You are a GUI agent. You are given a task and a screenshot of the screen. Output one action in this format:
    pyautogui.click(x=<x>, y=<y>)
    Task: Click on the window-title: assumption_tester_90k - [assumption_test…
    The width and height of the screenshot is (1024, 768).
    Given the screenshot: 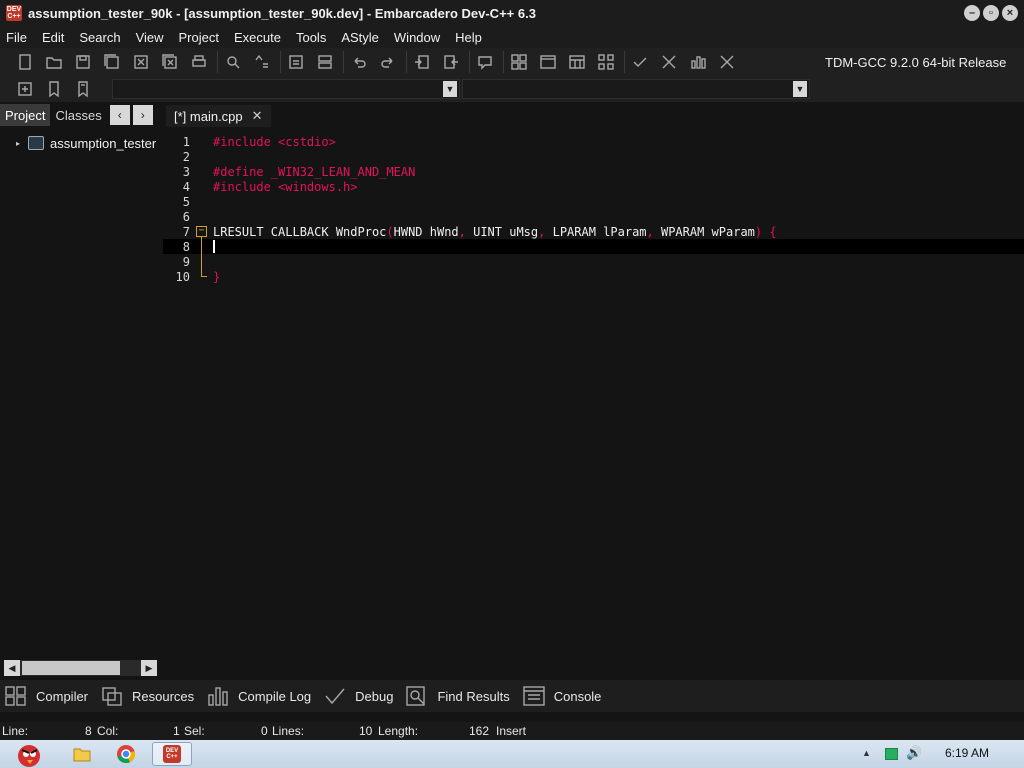 What is the action you would take?
    pyautogui.click(x=282, y=13)
    